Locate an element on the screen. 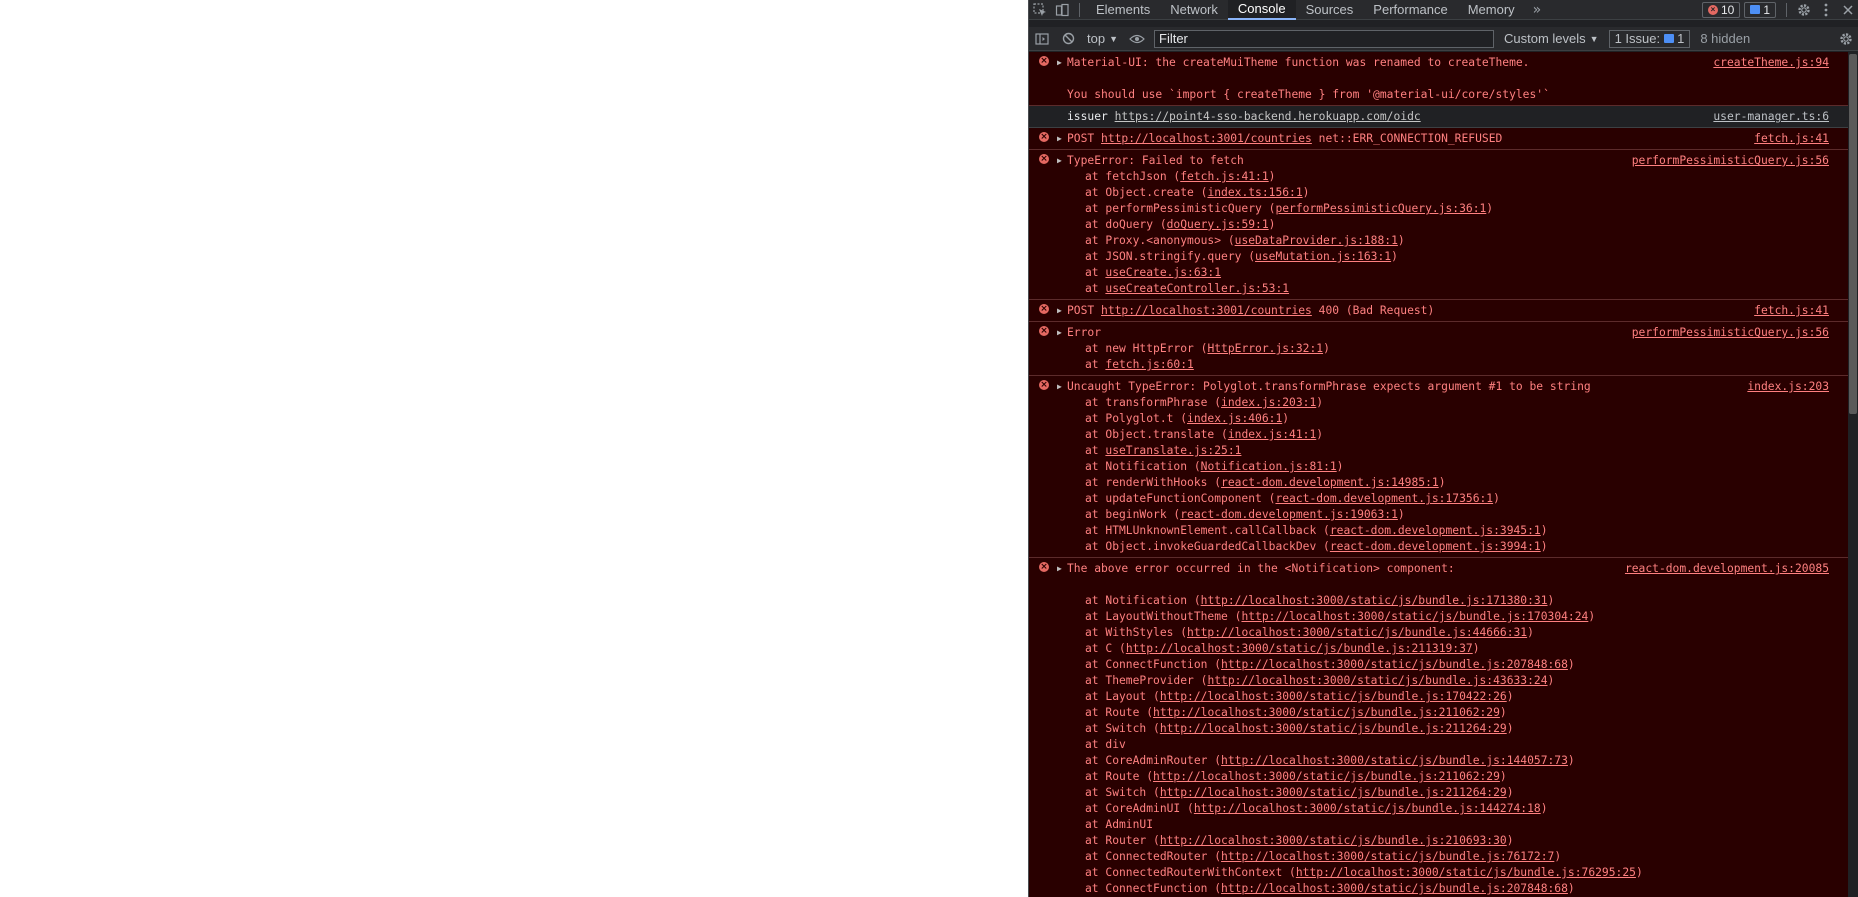 The image size is (1858, 897). settings-gear-icon is located at coordinates (1804, 10).